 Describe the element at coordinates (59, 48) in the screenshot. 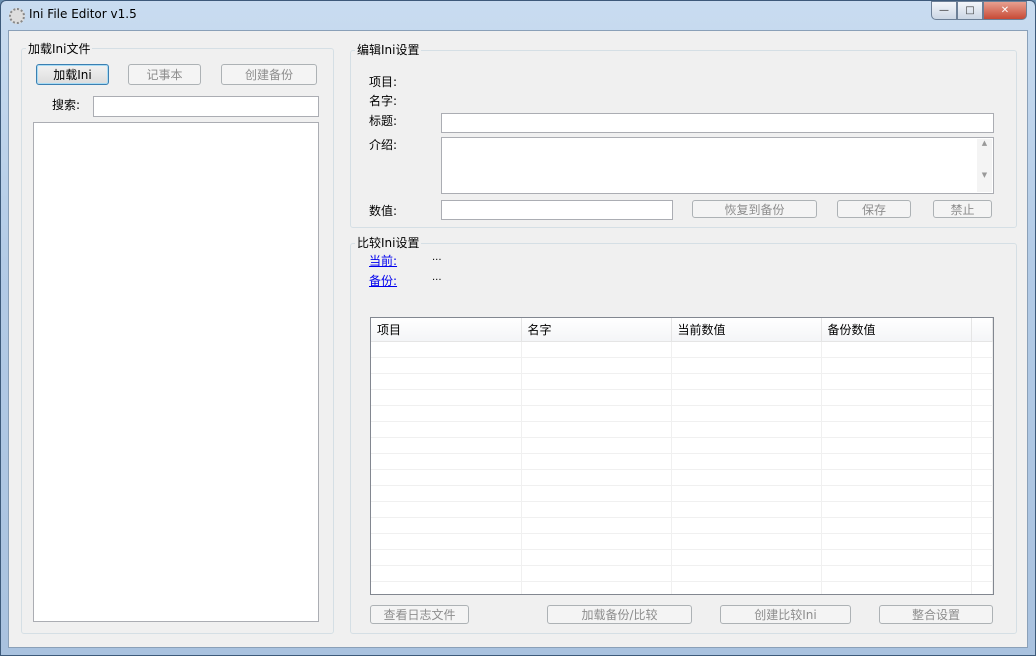

I see `load-ini-group-title: 加载Ini文件` at that location.